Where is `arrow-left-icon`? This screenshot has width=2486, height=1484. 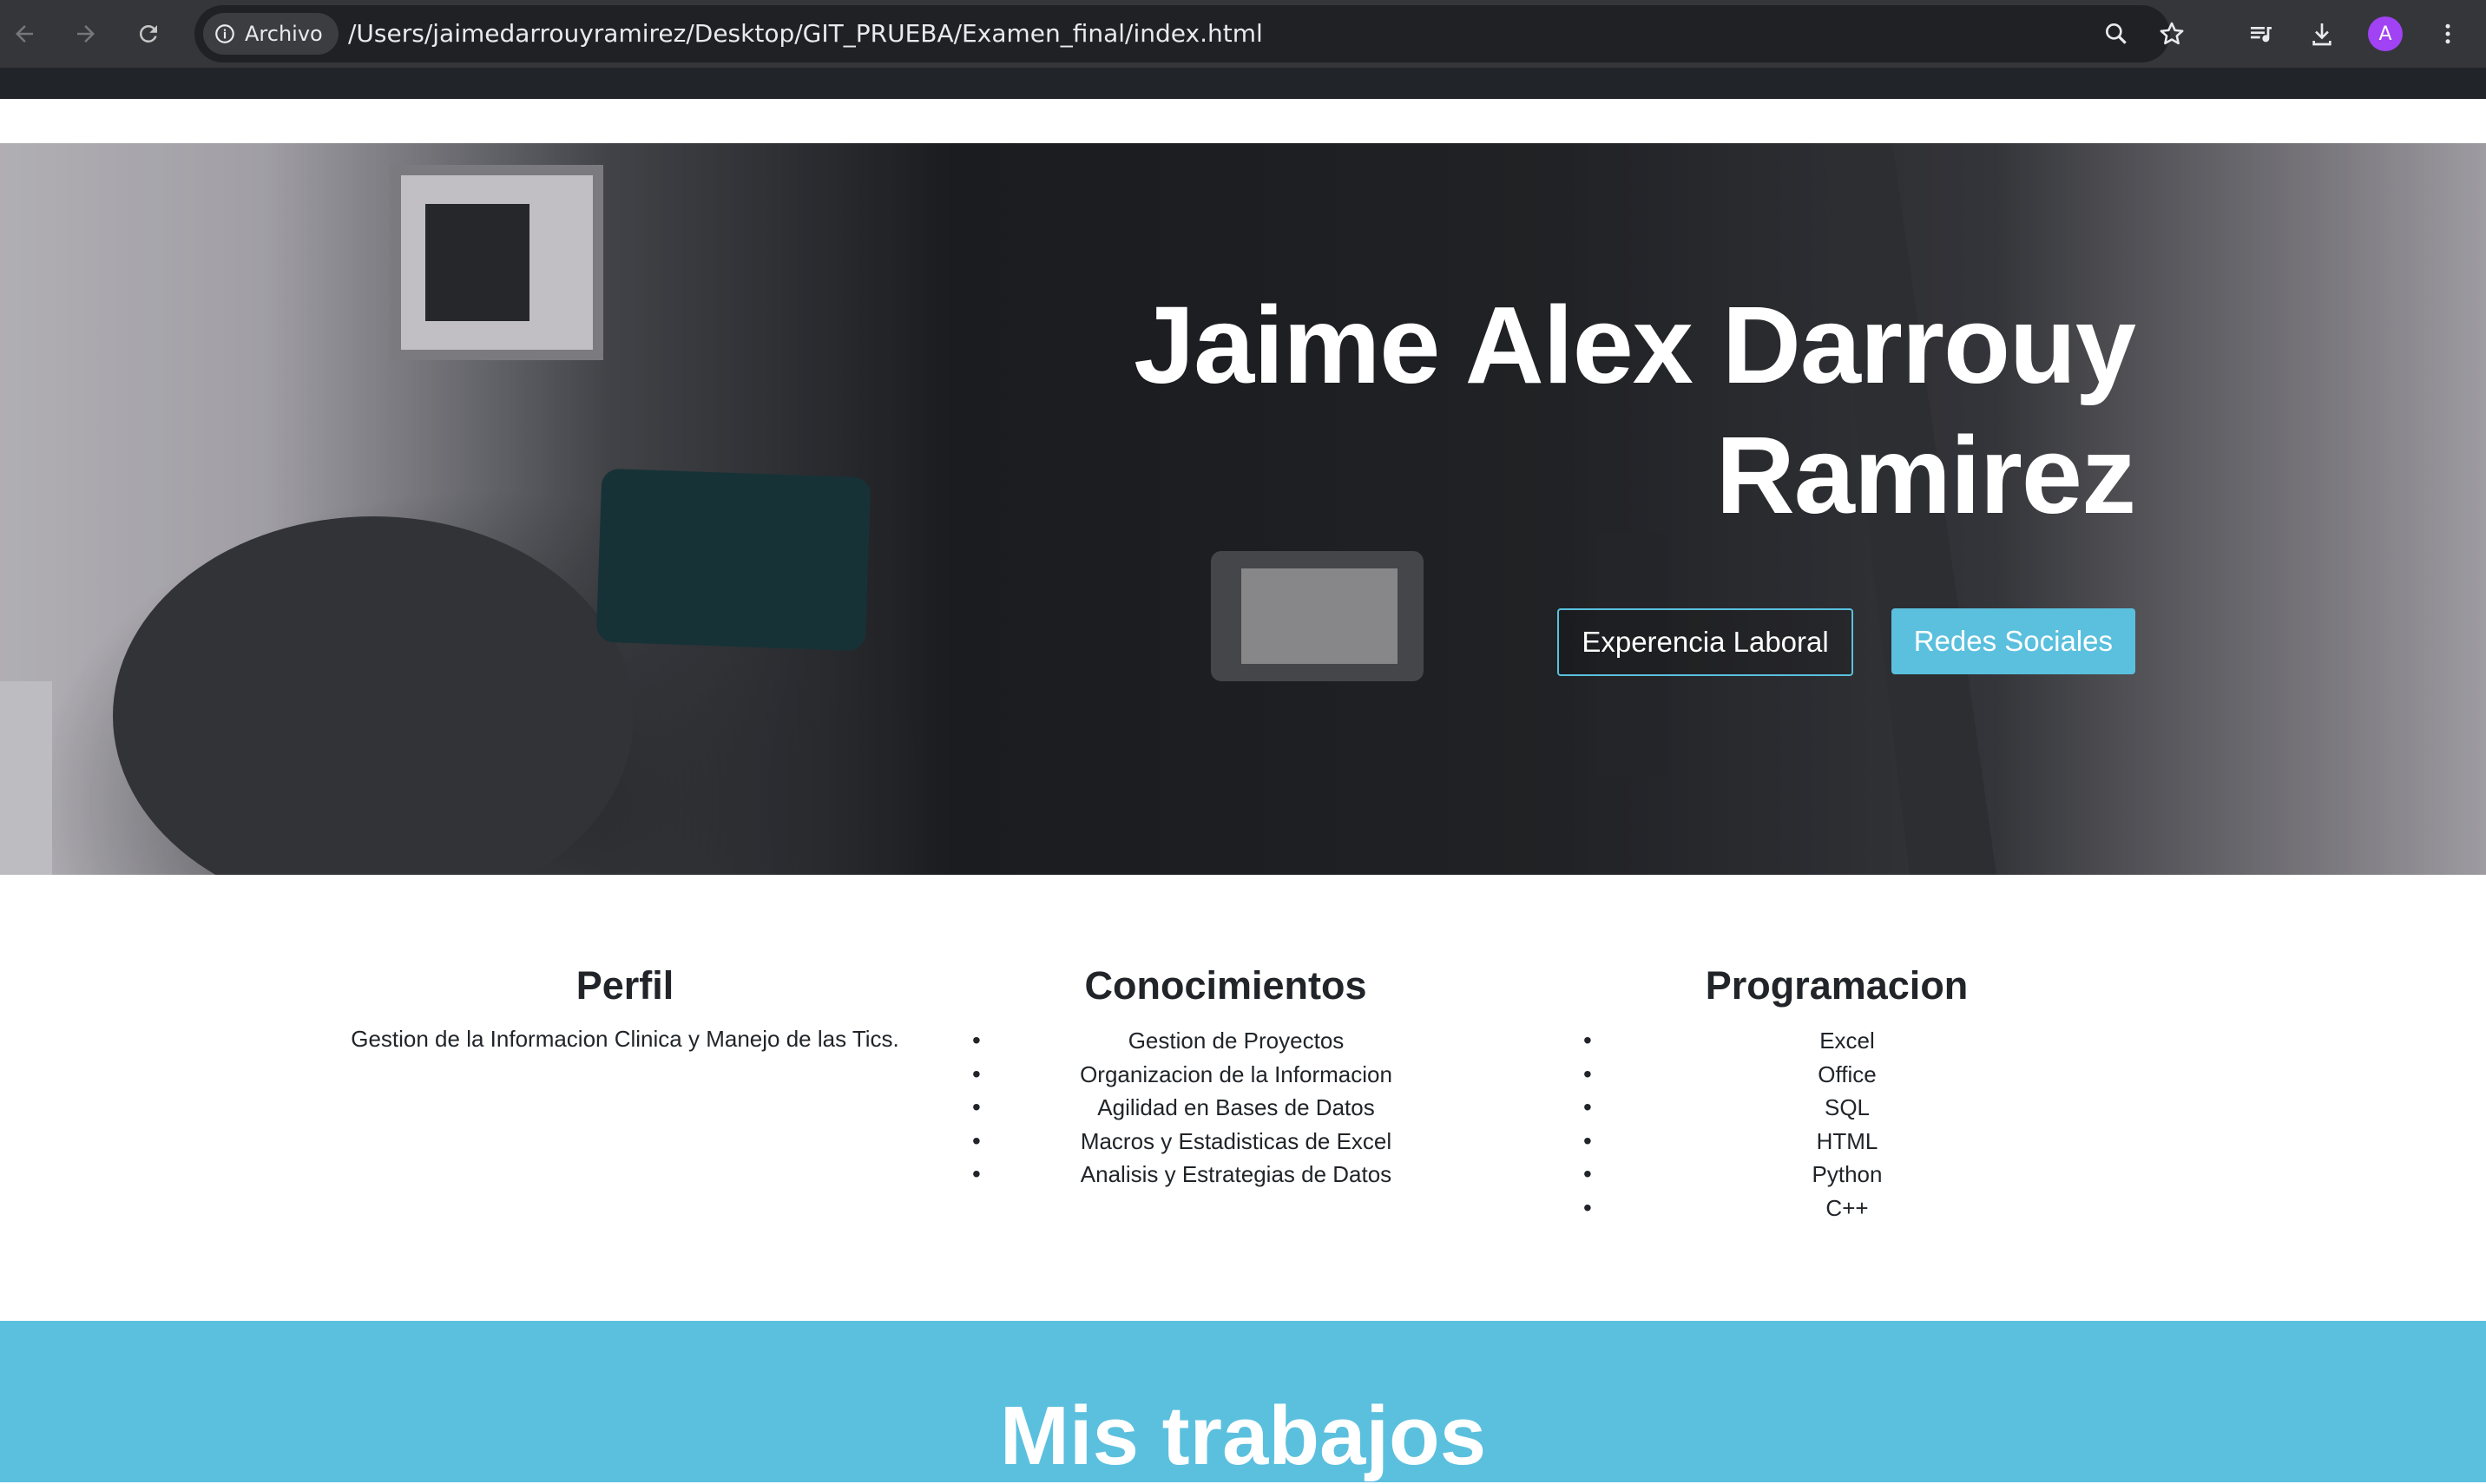 arrow-left-icon is located at coordinates (25, 34).